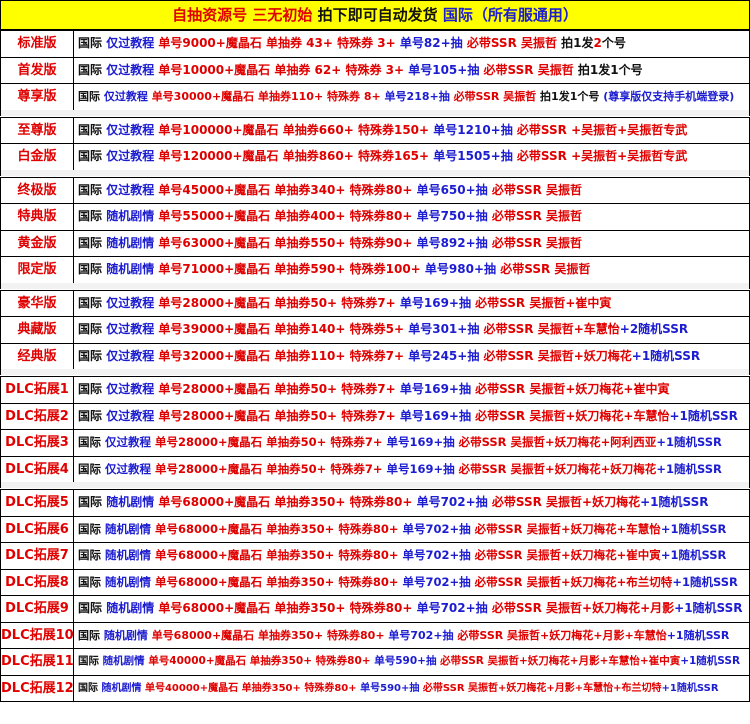  I want to click on edition-label: 至尊版, so click(37, 130).